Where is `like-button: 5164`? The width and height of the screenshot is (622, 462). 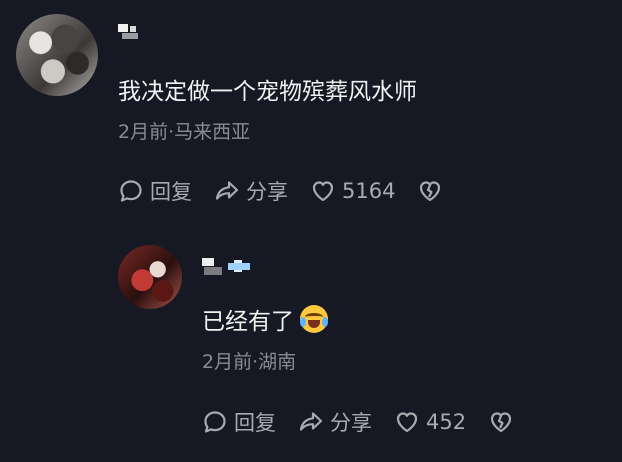 like-button: 5164 is located at coordinates (352, 191).